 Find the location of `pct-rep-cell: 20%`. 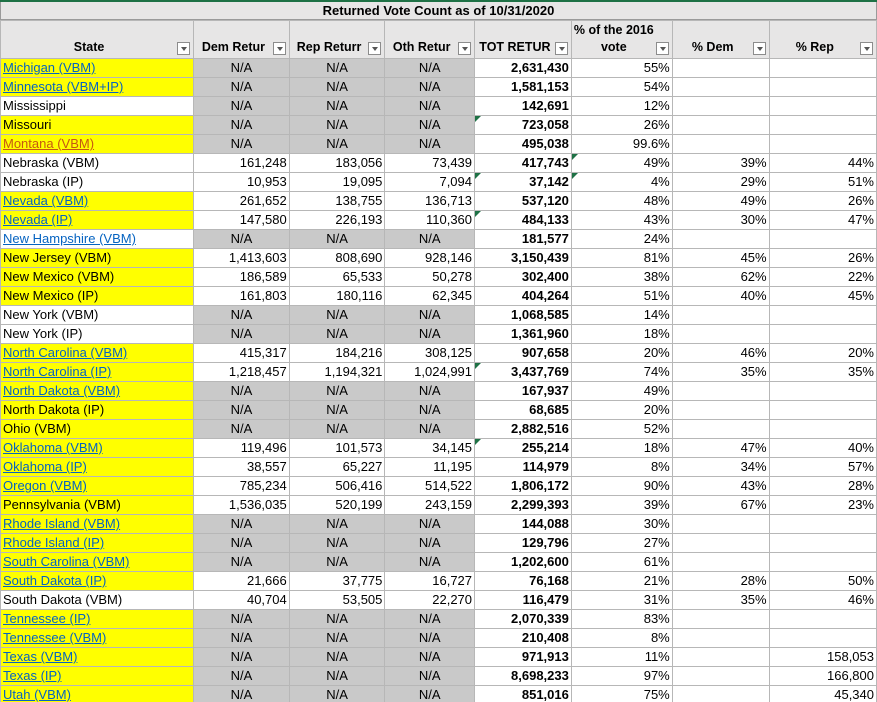

pct-rep-cell: 20% is located at coordinates (822, 353).